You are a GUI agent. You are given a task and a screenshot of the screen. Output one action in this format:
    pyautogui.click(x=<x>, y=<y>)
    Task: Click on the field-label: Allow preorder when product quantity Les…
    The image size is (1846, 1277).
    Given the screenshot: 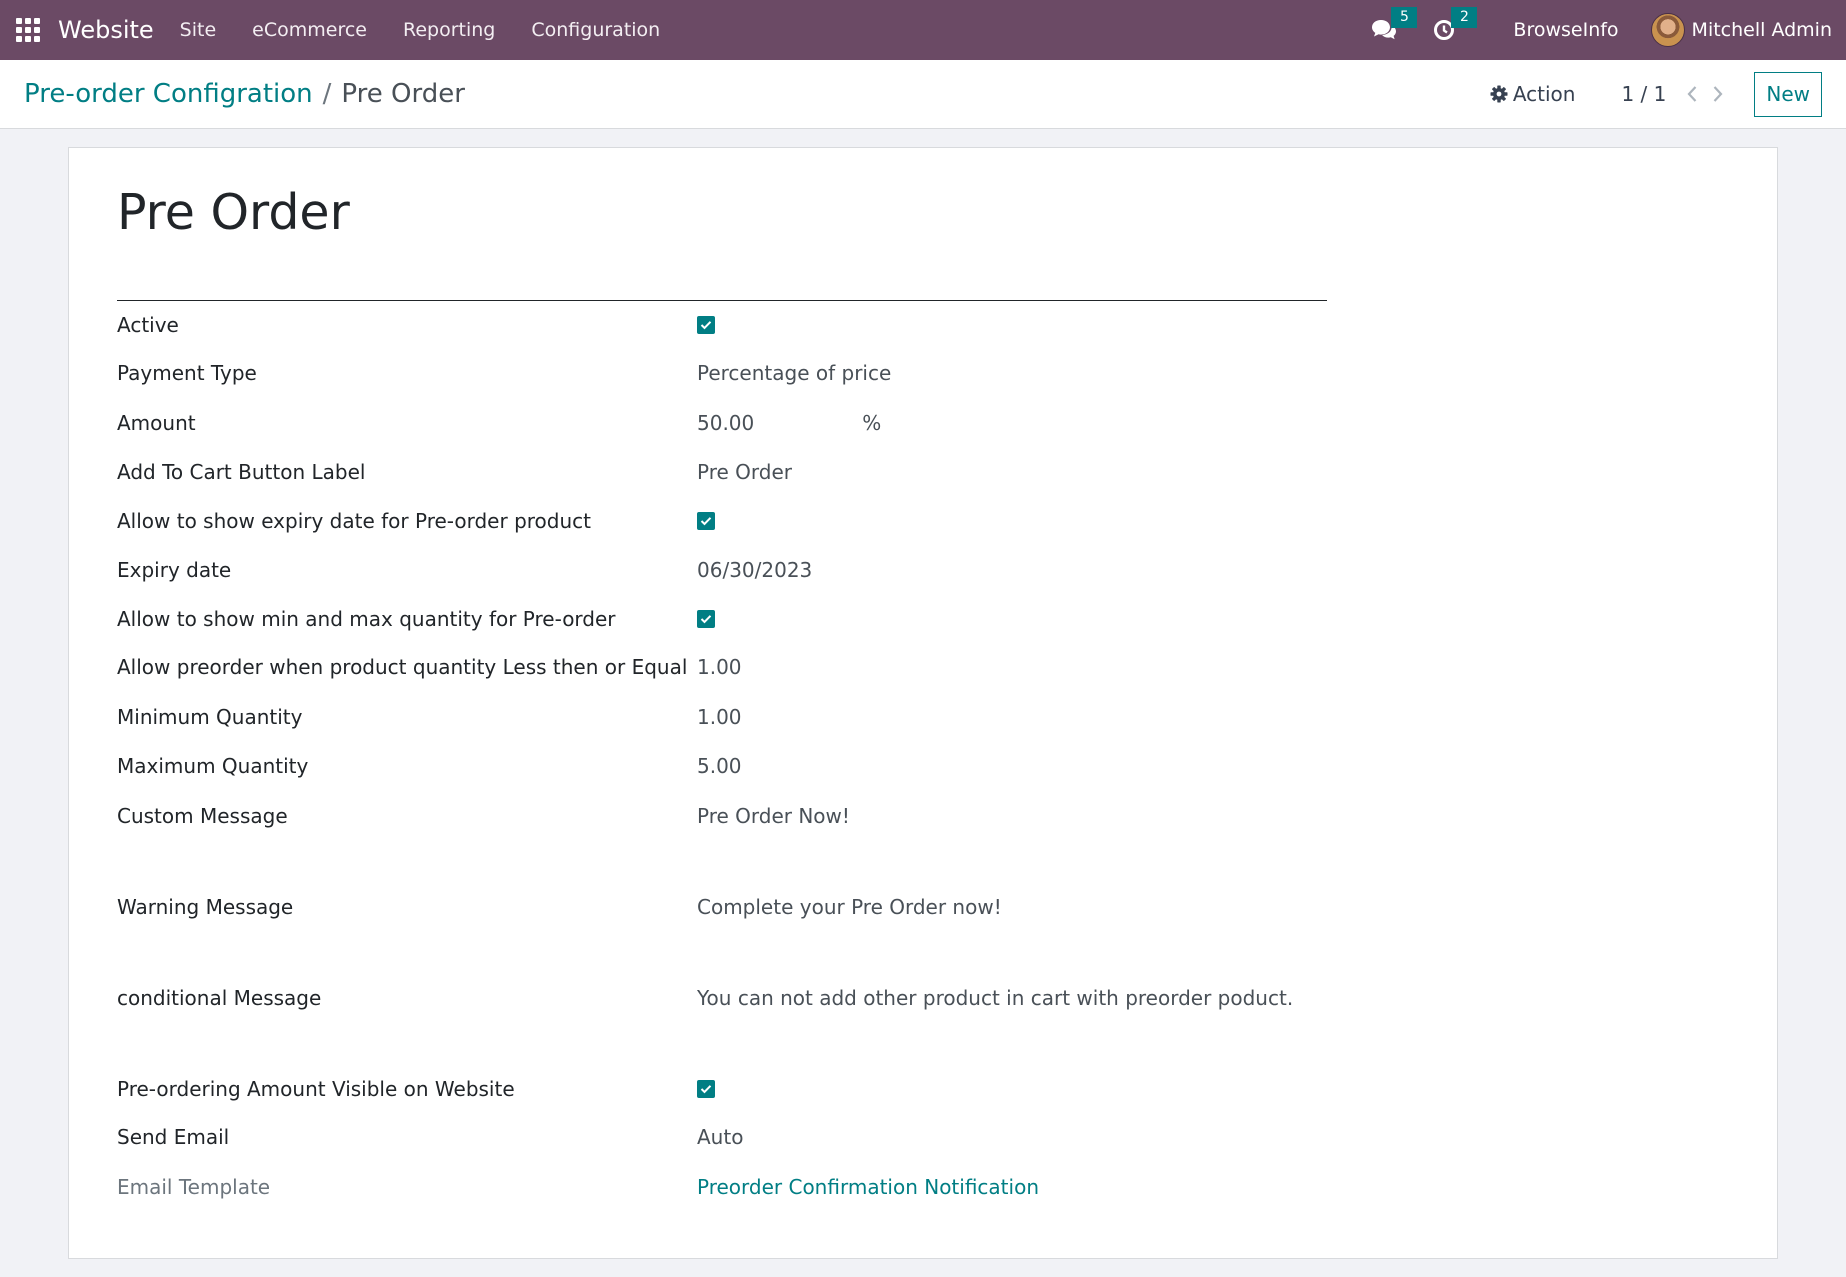 What is the action you would take?
    pyautogui.click(x=402, y=667)
    